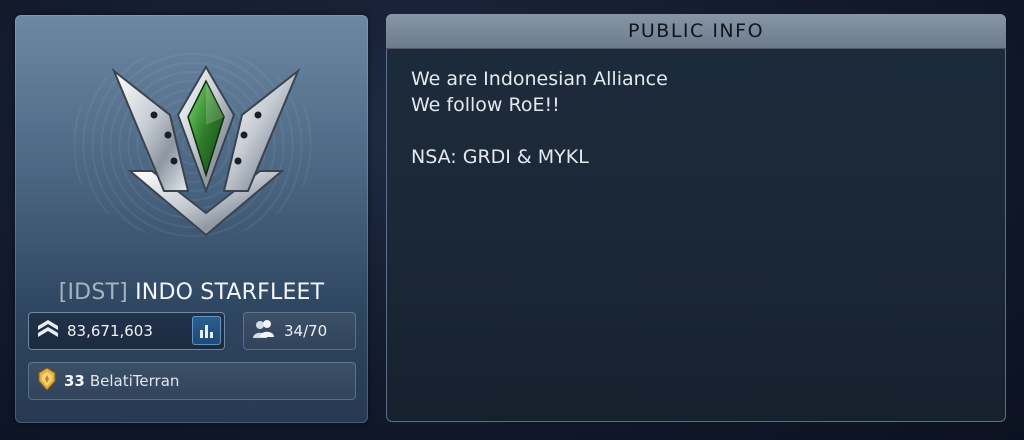 The height and width of the screenshot is (440, 1024). Describe the element at coordinates (47, 381) in the screenshot. I see `leader-rank-icon` at that location.